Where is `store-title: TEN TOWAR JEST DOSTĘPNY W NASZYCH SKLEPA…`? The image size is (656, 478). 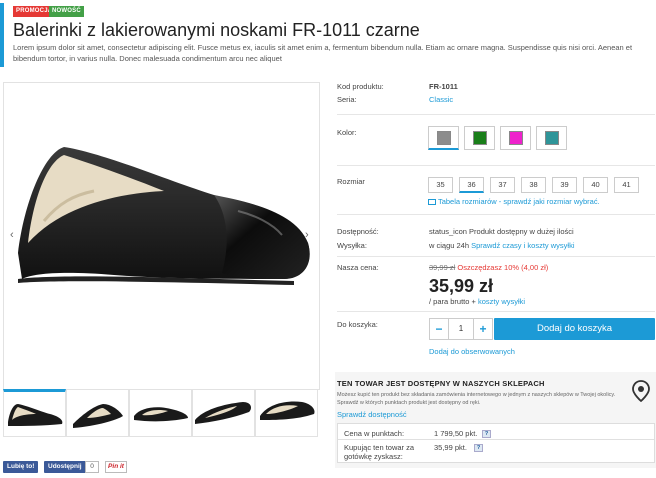
store-title: TEN TOWAR JEST DOSTĘPNY W NASZYCH SKLEPA… is located at coordinates (441, 383).